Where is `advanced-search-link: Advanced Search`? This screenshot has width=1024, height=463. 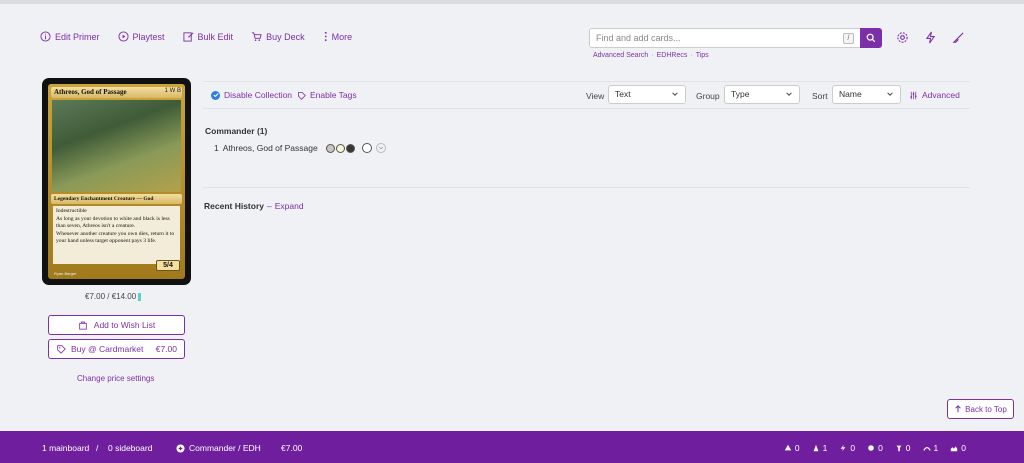
advanced-search-link: Advanced Search is located at coordinates (620, 55).